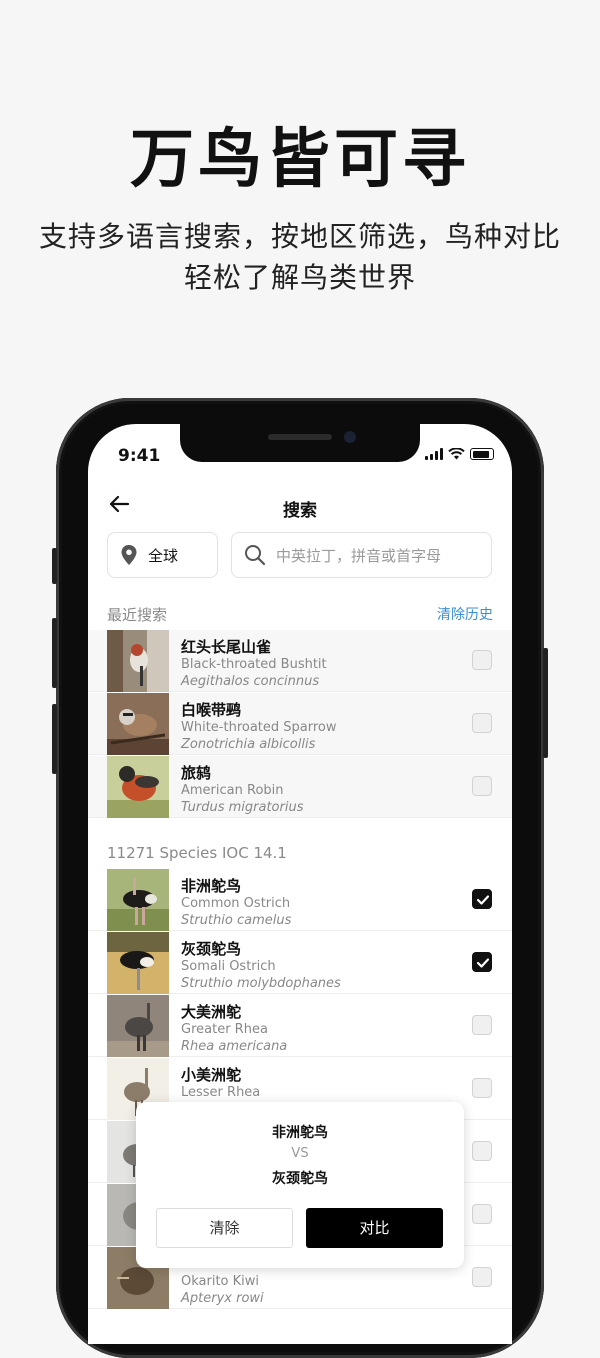  What do you see at coordinates (211, 1012) in the screenshot?
I see `species-name-cn: 大美洲鸵` at bounding box center [211, 1012].